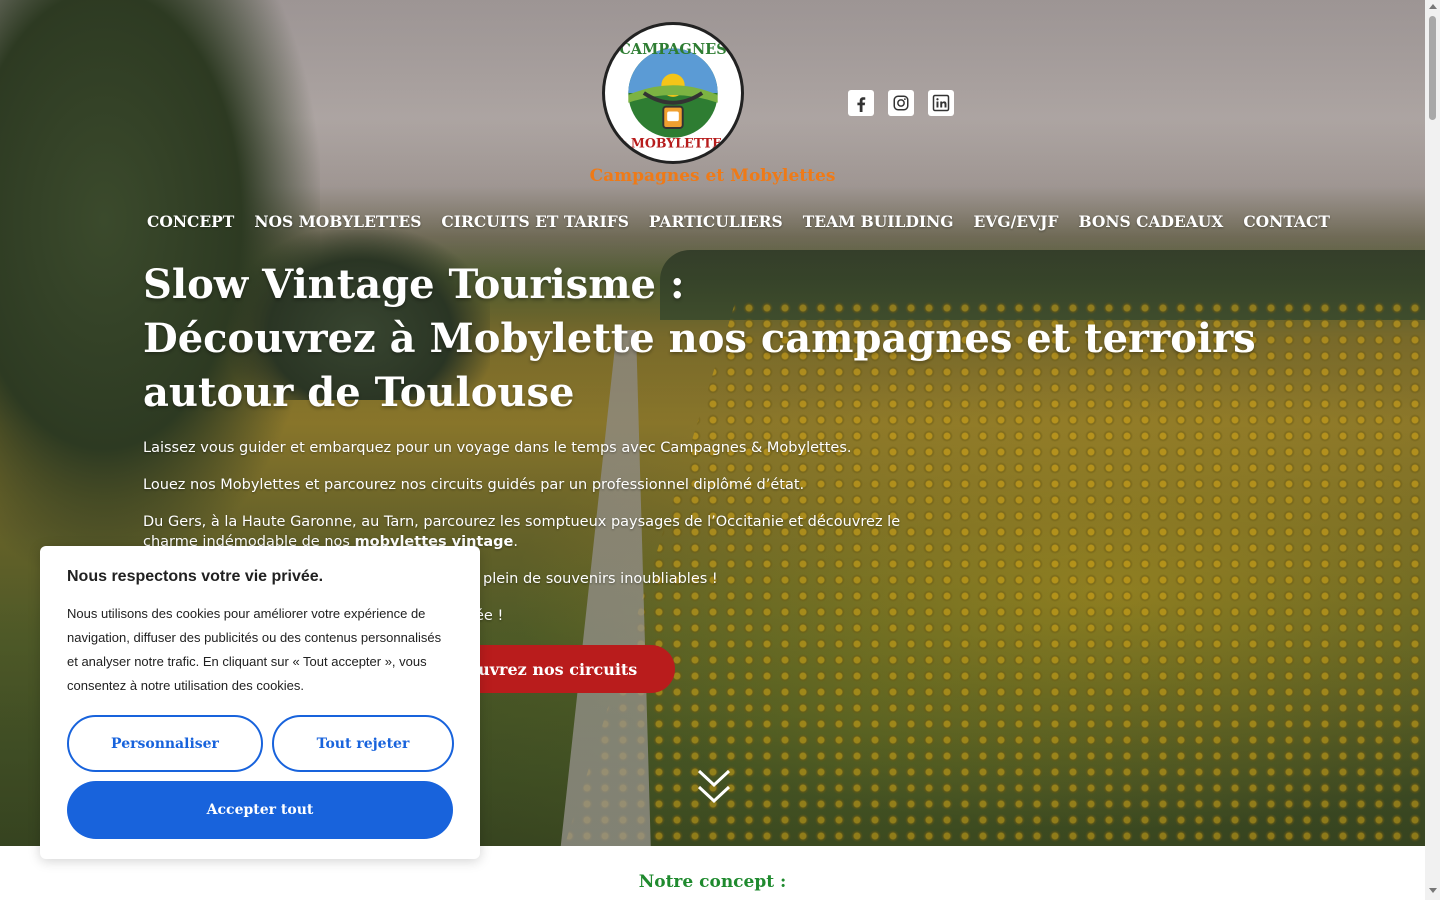 The height and width of the screenshot is (900, 1440). I want to click on concept-section-title: Notre concept :, so click(712, 882).